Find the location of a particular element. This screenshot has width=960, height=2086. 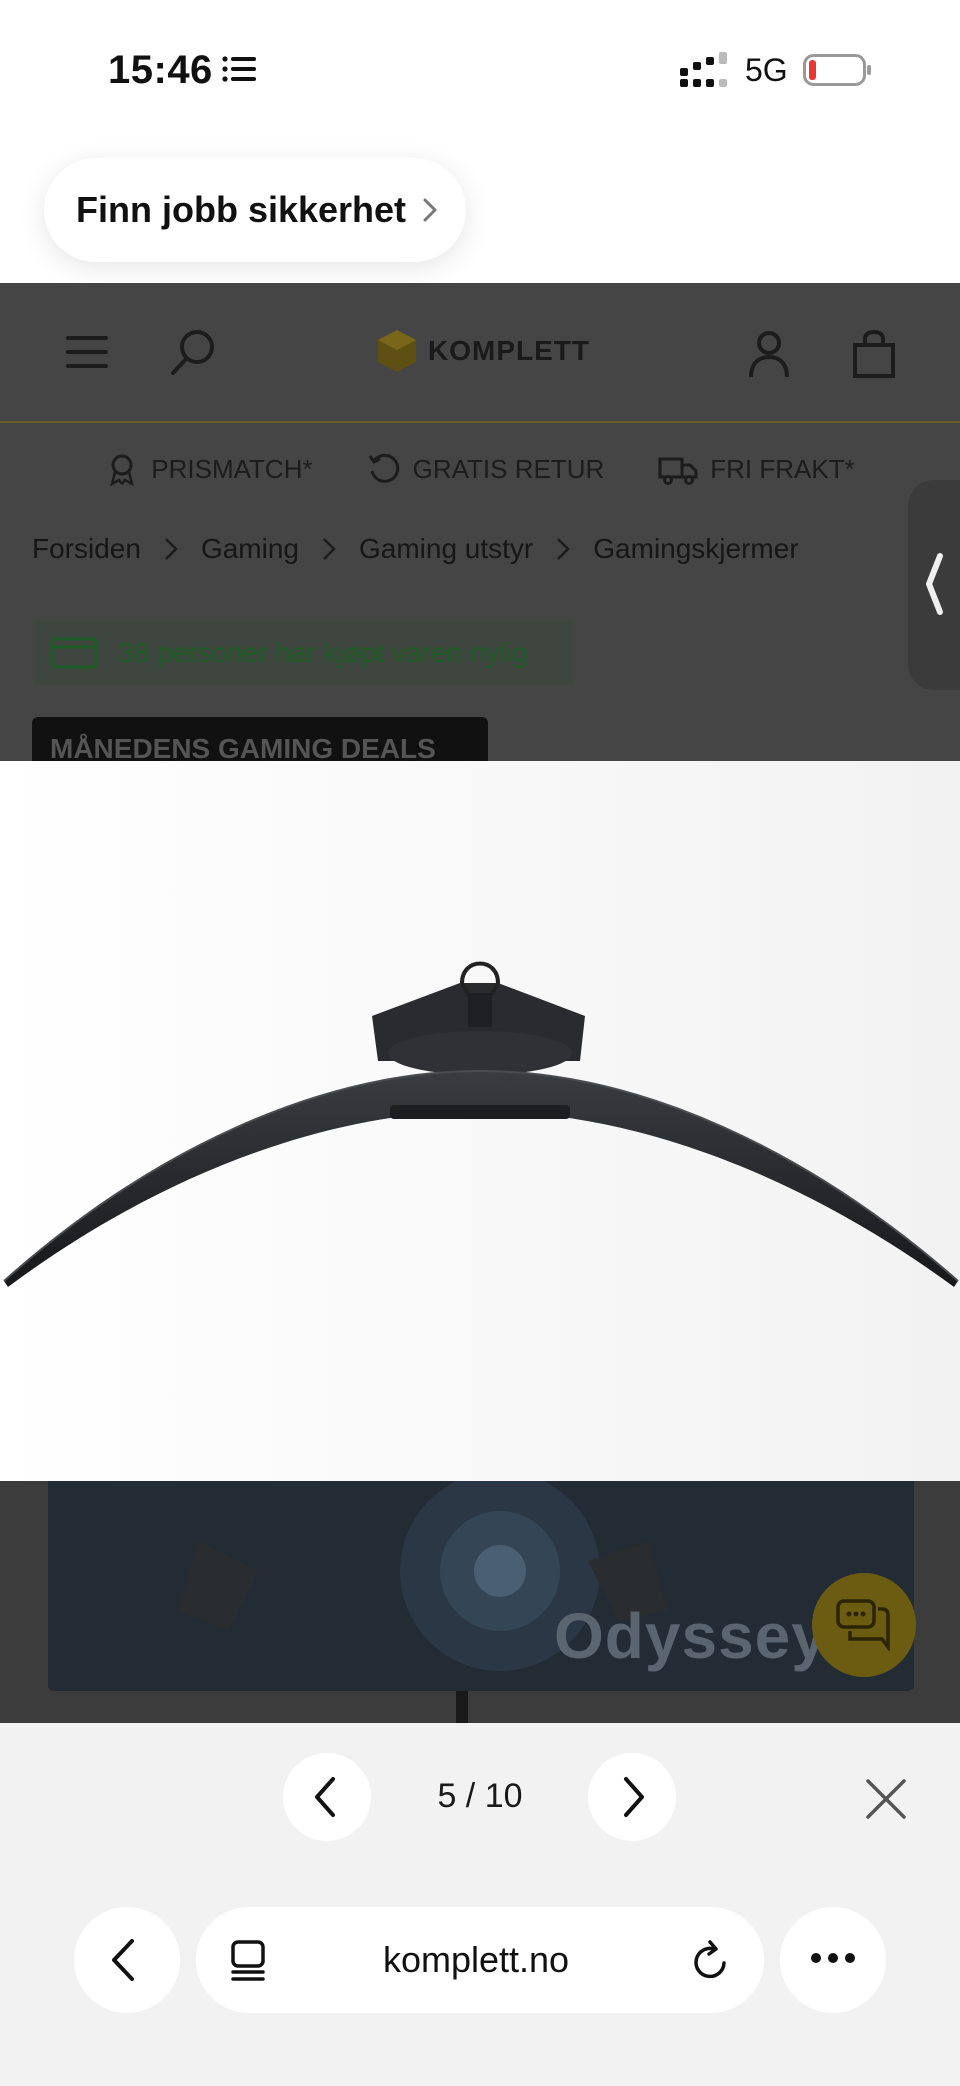

list-icon is located at coordinates (239, 69).